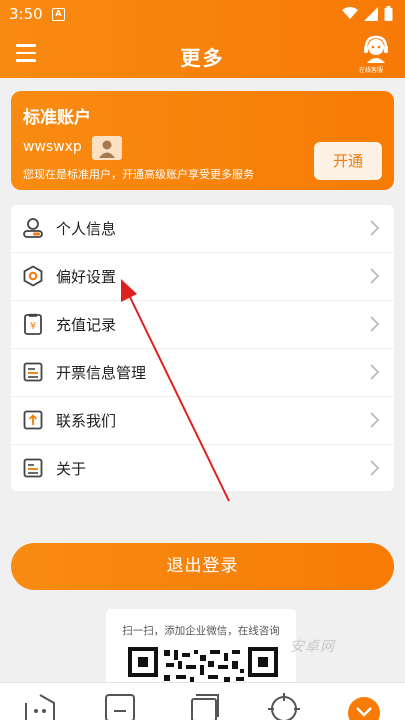  I want to click on customer-service-button: 在线客服, so click(375, 54).